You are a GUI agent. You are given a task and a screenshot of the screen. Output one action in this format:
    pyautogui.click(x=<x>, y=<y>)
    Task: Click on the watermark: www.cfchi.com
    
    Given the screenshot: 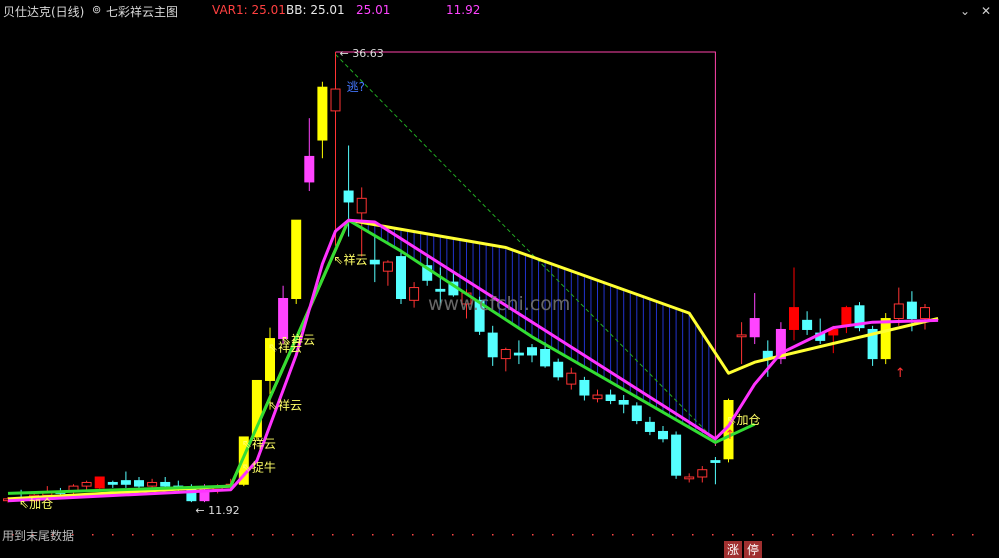 What is the action you would take?
    pyautogui.click(x=499, y=304)
    